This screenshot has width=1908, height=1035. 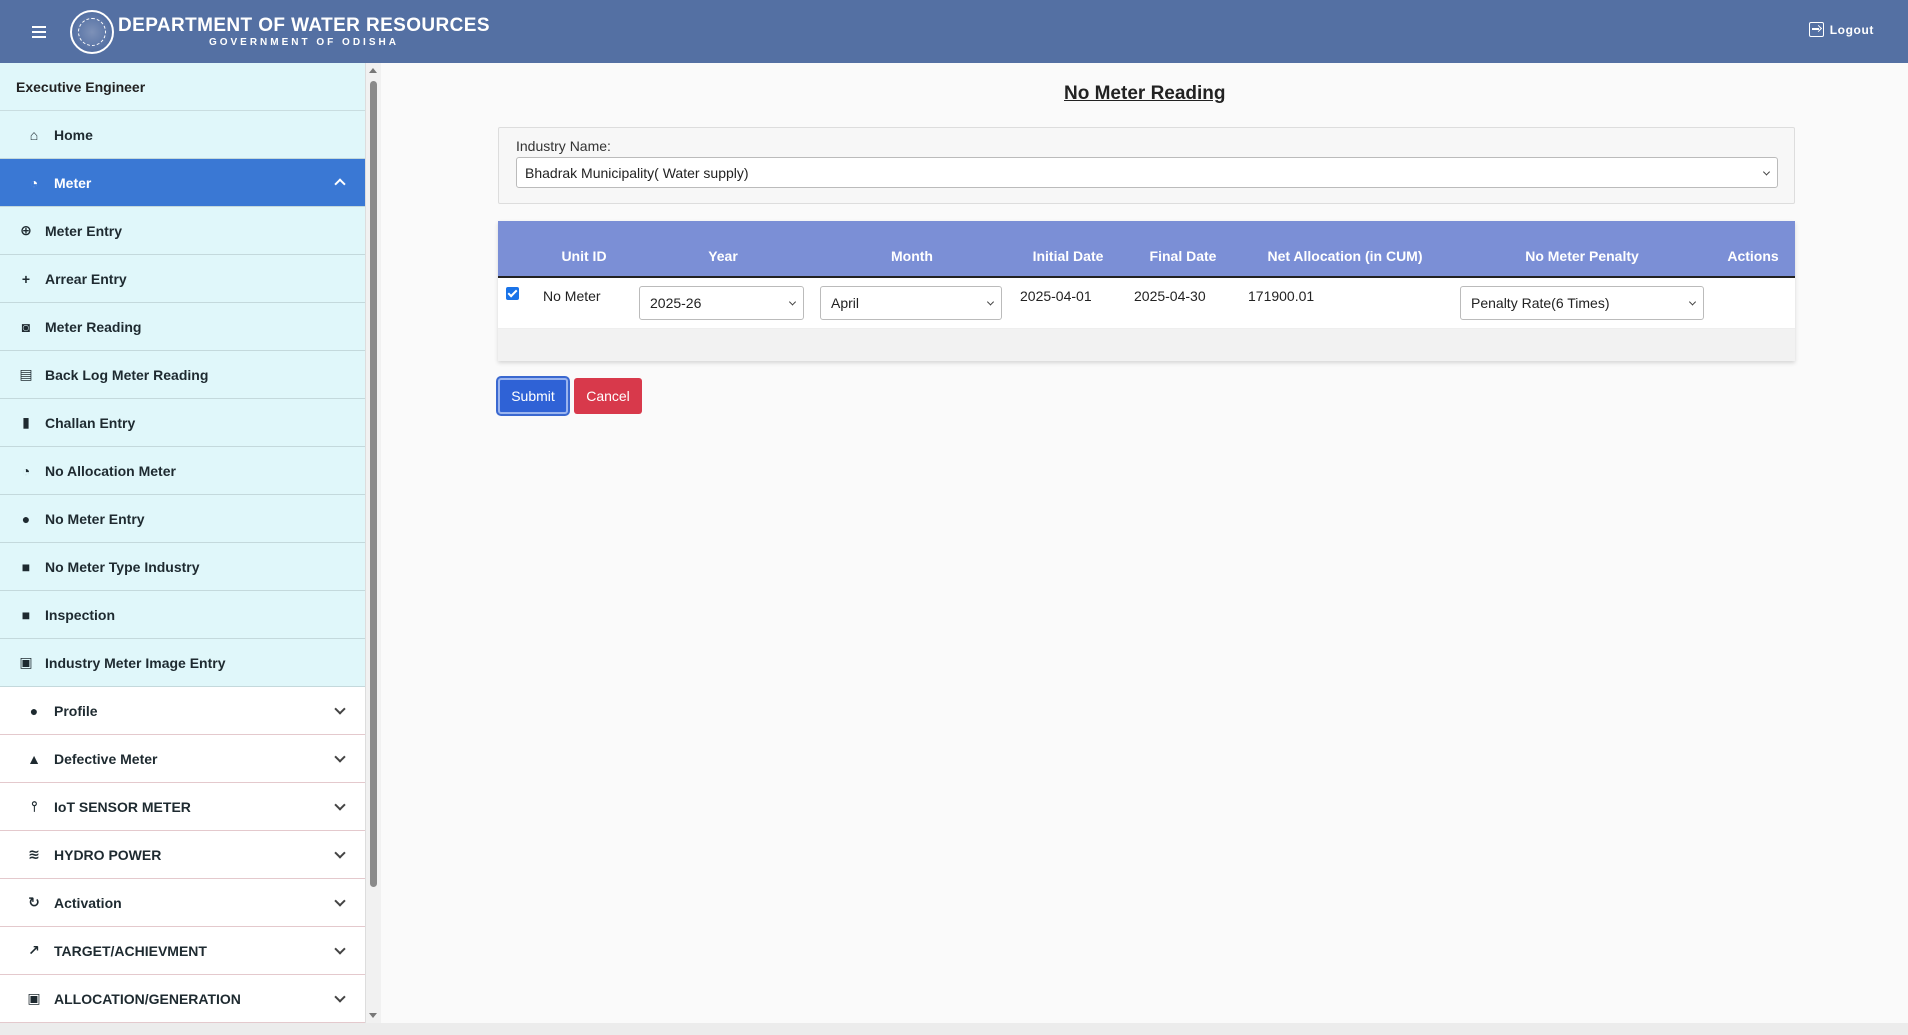 I want to click on sidebar-item-label: Inspection, so click(x=80, y=614).